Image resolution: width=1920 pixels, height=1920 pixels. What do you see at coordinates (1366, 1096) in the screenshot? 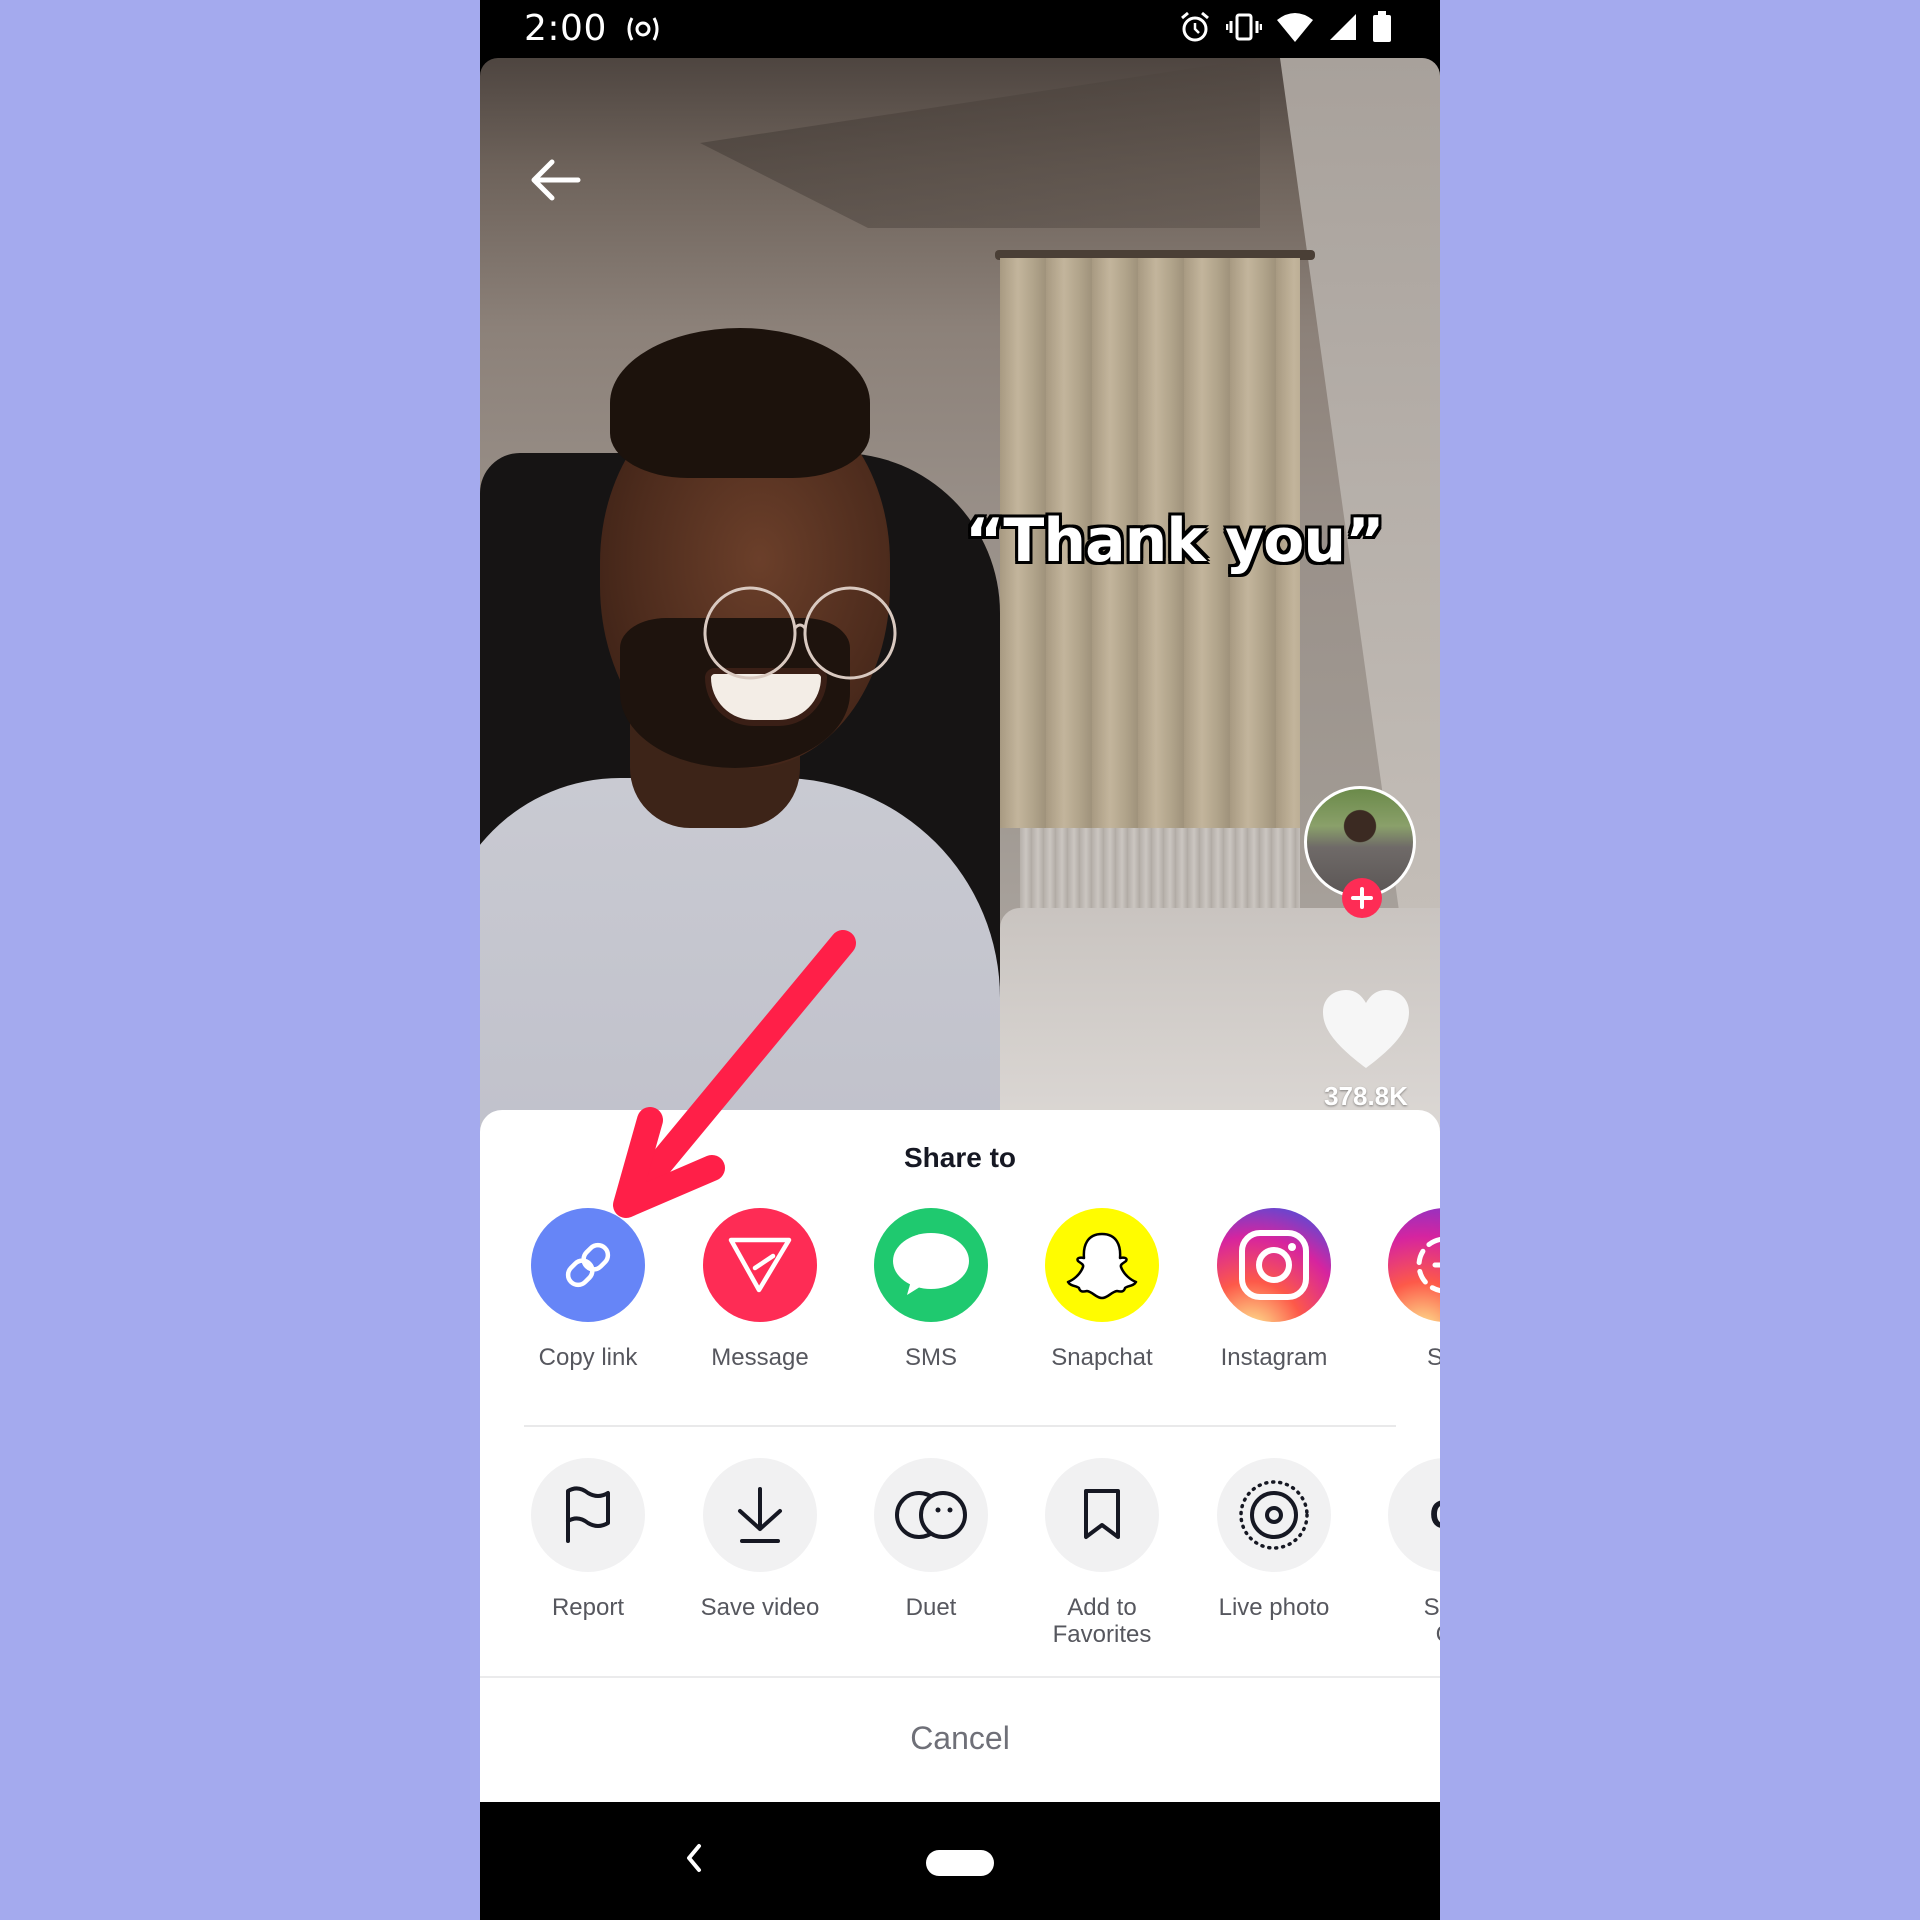
I see `like-count: 378.8K` at bounding box center [1366, 1096].